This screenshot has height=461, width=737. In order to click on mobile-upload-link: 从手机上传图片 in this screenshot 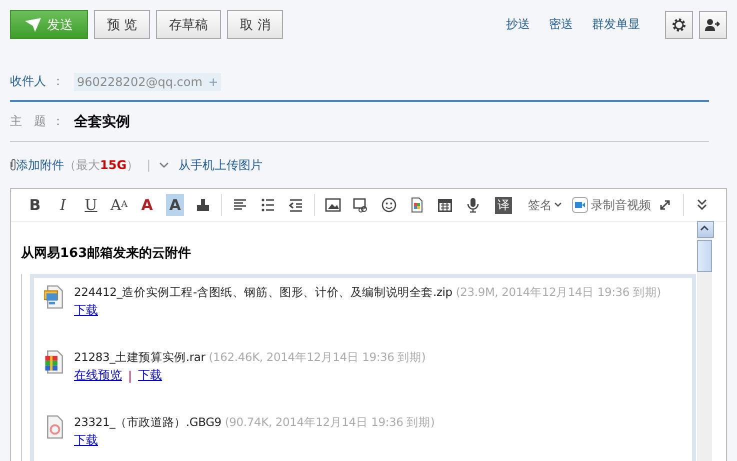, I will do `click(220, 165)`.